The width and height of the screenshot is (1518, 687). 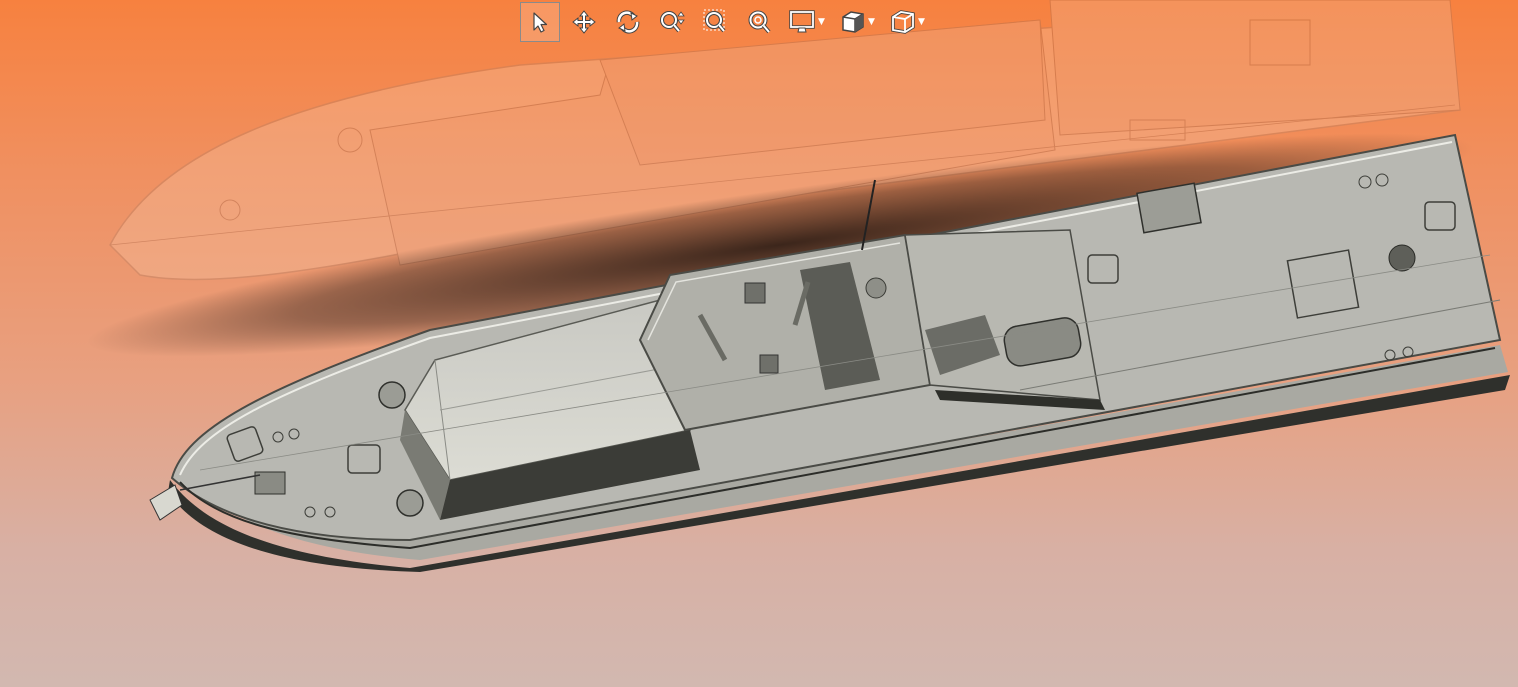 I want to click on rotate-tool-button, so click(x=628, y=22).